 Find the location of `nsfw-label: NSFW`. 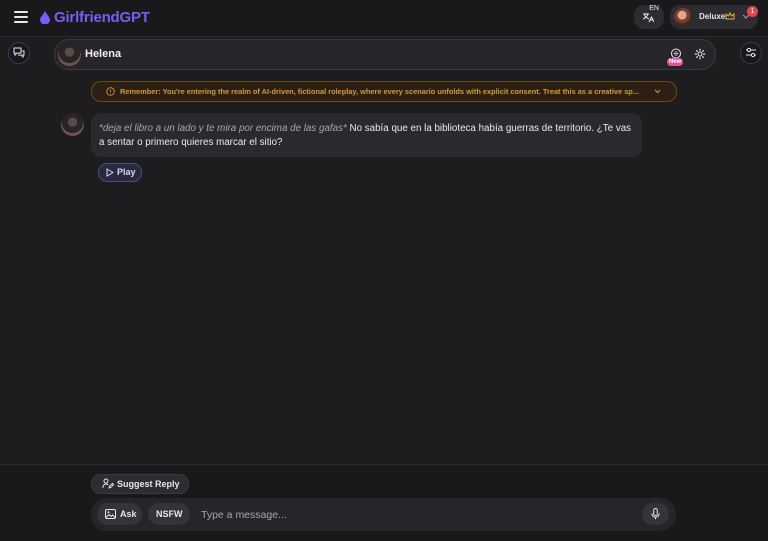

nsfw-label: NSFW is located at coordinates (169, 514).